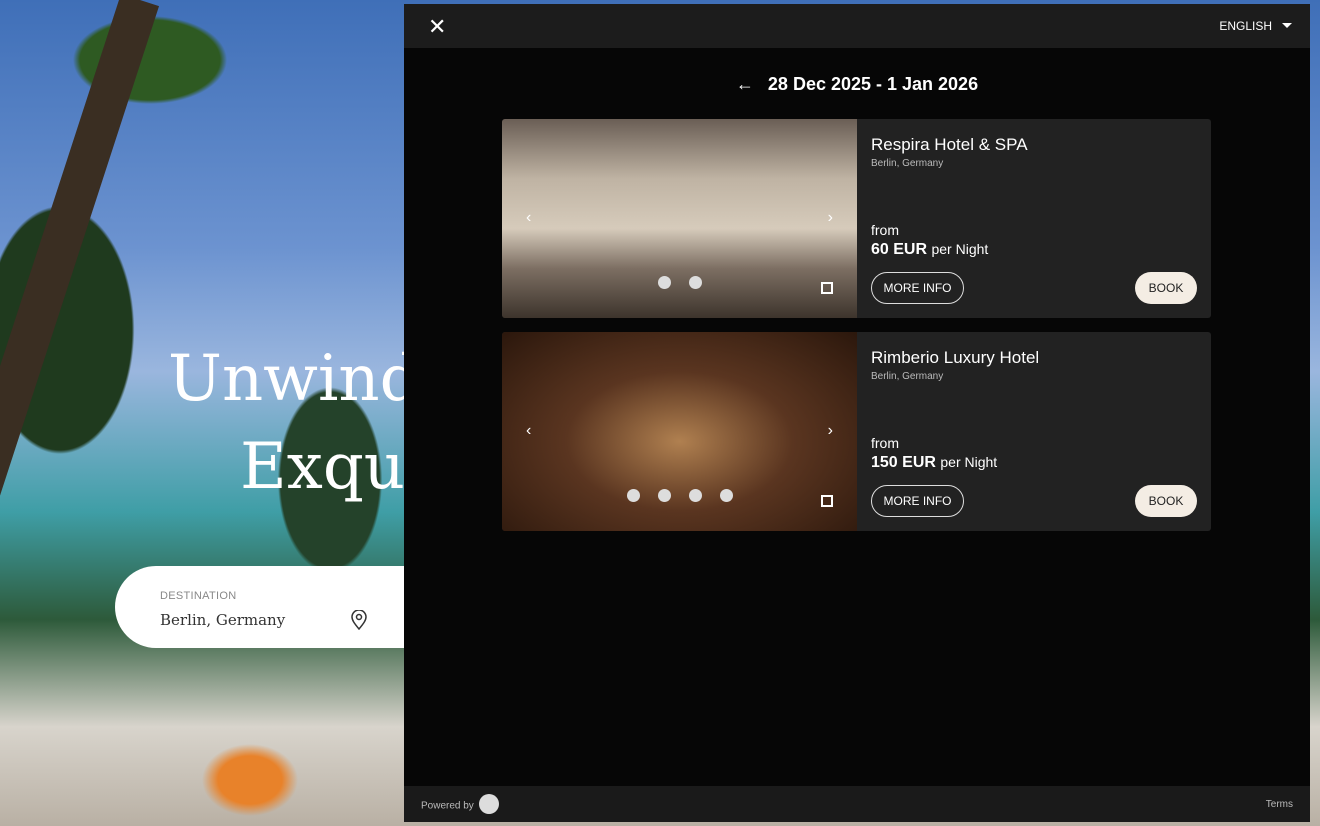 The width and height of the screenshot is (1320, 826). I want to click on destination-label: DESTINATION, so click(198, 596).